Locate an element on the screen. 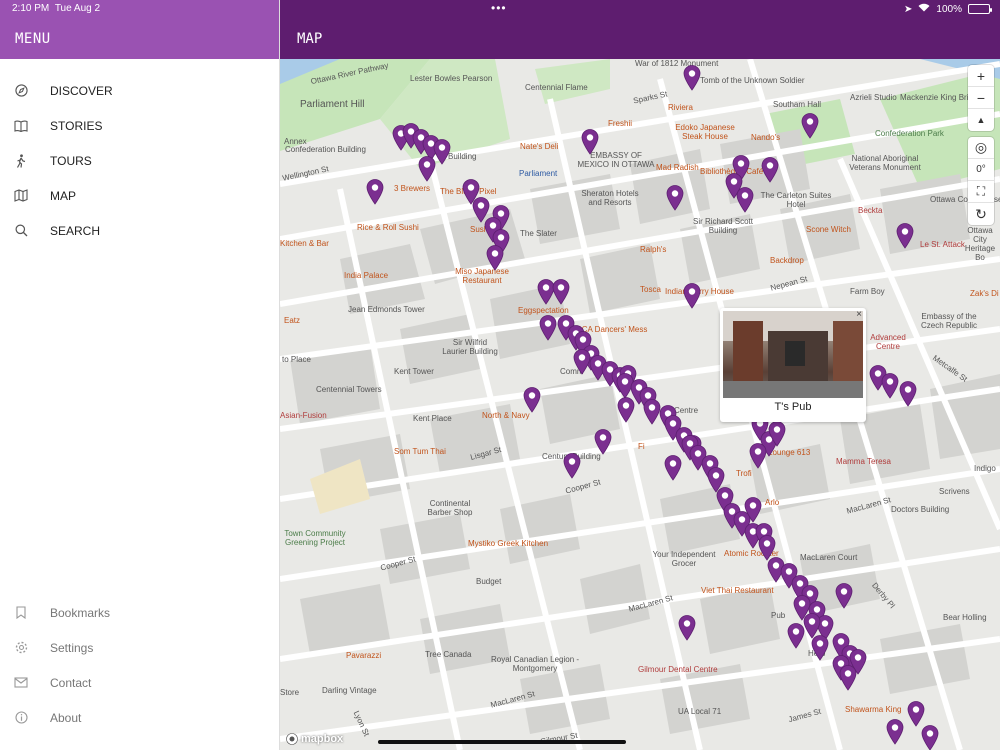 Image resolution: width=1000 pixels, height=750 pixels. book-icon is located at coordinates (21, 126).